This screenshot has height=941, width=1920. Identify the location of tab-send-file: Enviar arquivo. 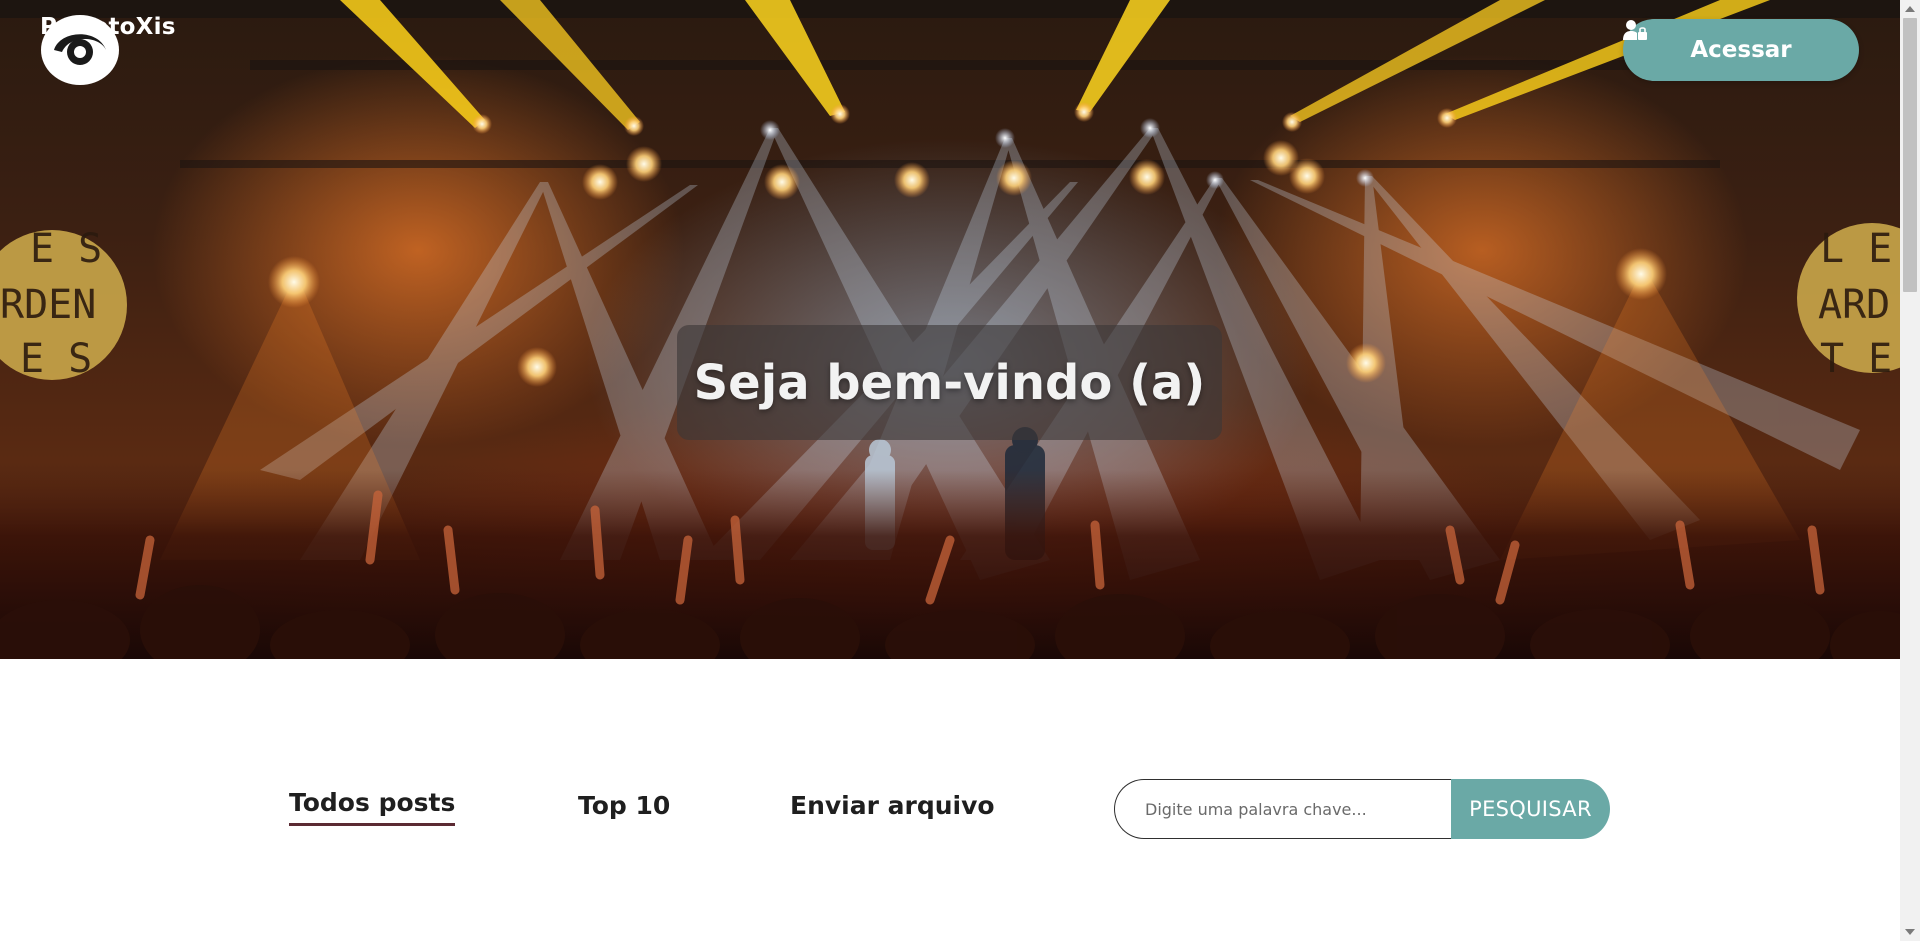
(892, 805).